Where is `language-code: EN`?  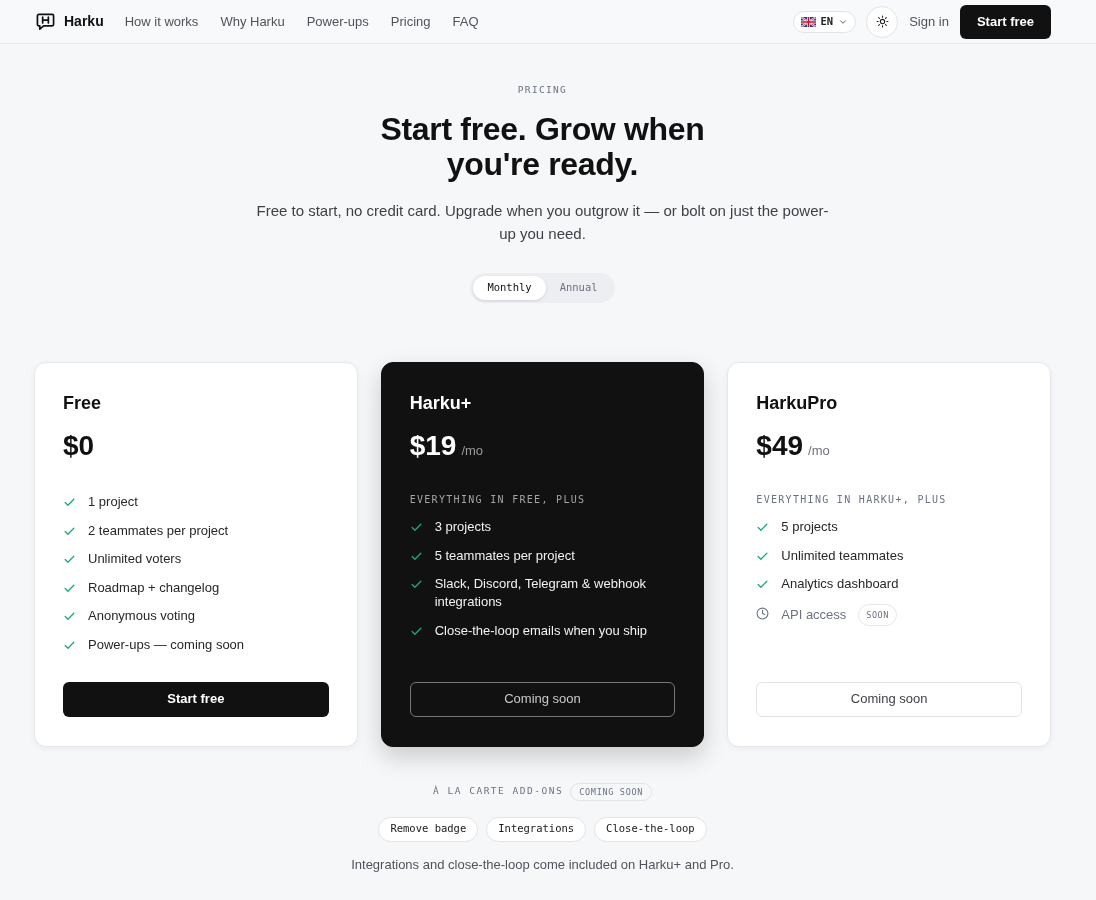
language-code: EN is located at coordinates (827, 21).